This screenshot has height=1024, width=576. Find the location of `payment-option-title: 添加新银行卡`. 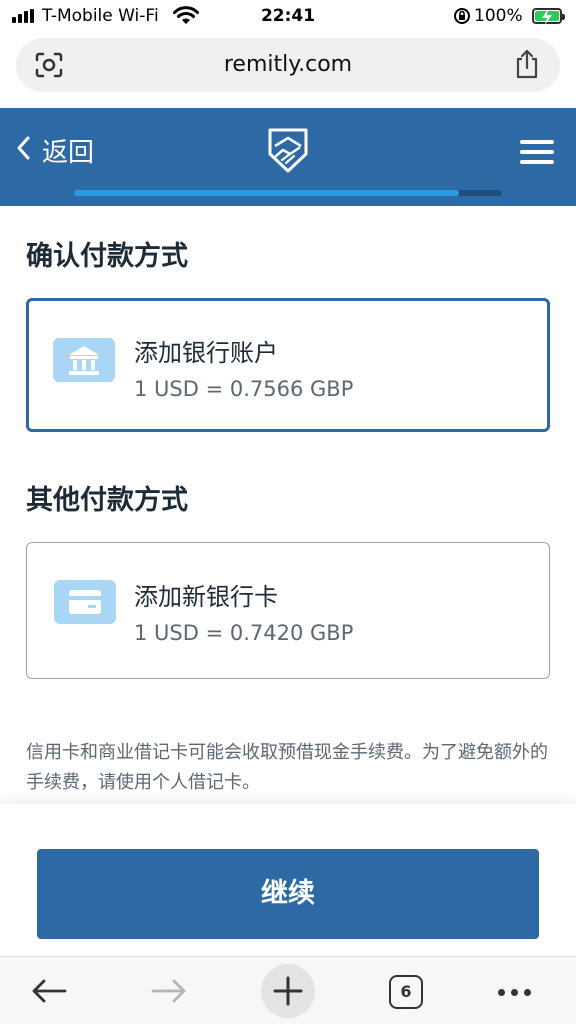

payment-option-title: 添加新银行卡 is located at coordinates (206, 597).